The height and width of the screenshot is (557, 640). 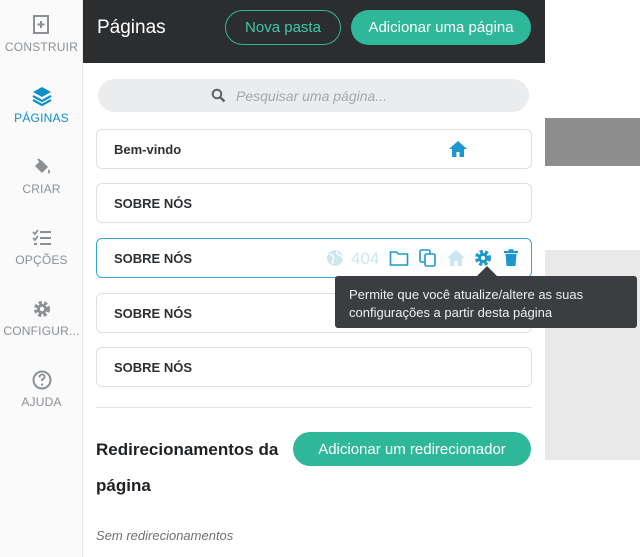 What do you see at coordinates (487, 271) in the screenshot?
I see `tooltip-arrow` at bounding box center [487, 271].